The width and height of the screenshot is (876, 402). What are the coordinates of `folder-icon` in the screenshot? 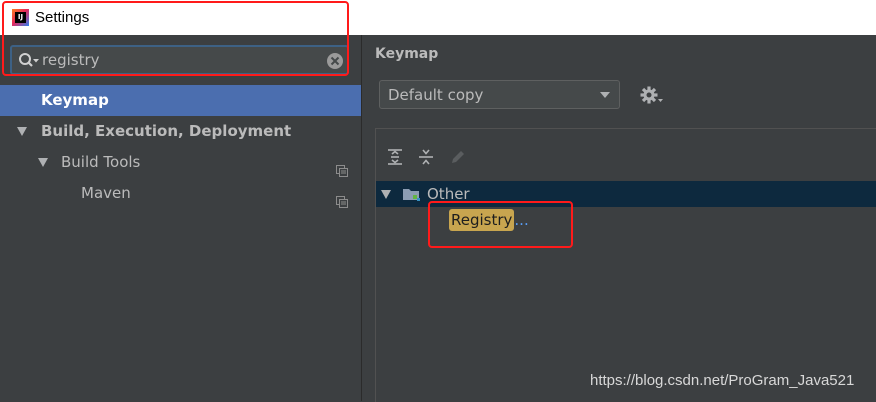 It's located at (412, 196).